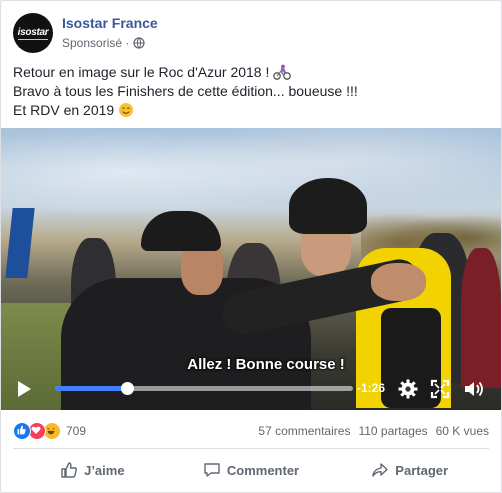 The width and height of the screenshot is (502, 493). Describe the element at coordinates (251, 448) in the screenshot. I see `actions-divider` at that location.